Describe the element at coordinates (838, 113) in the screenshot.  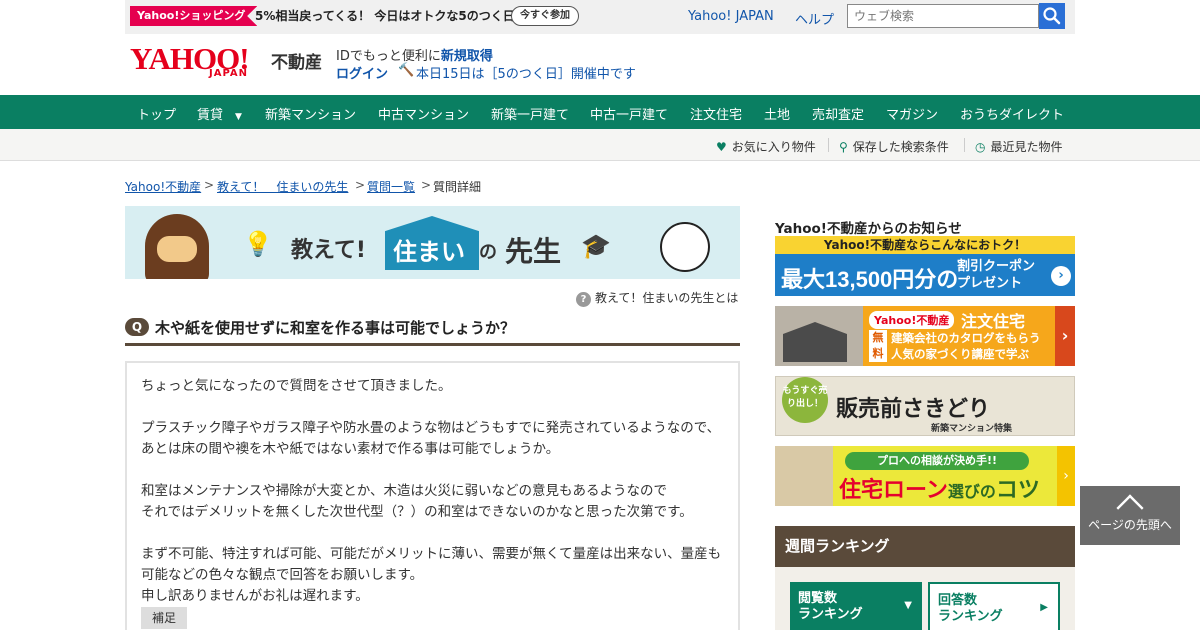
I see `nav-sale-assessment: 売却査定` at that location.